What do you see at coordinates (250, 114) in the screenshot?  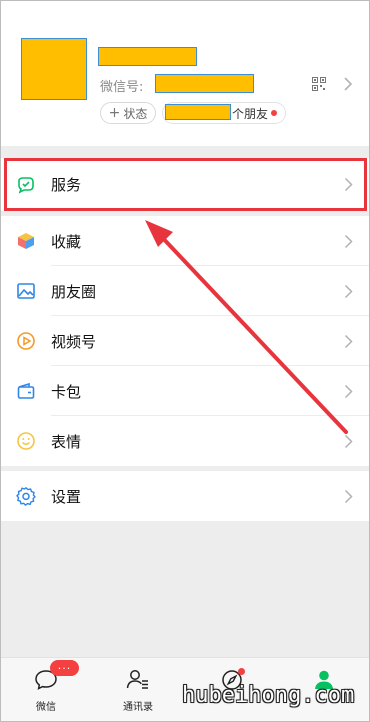 I see `friends-suffix: 个朋友` at bounding box center [250, 114].